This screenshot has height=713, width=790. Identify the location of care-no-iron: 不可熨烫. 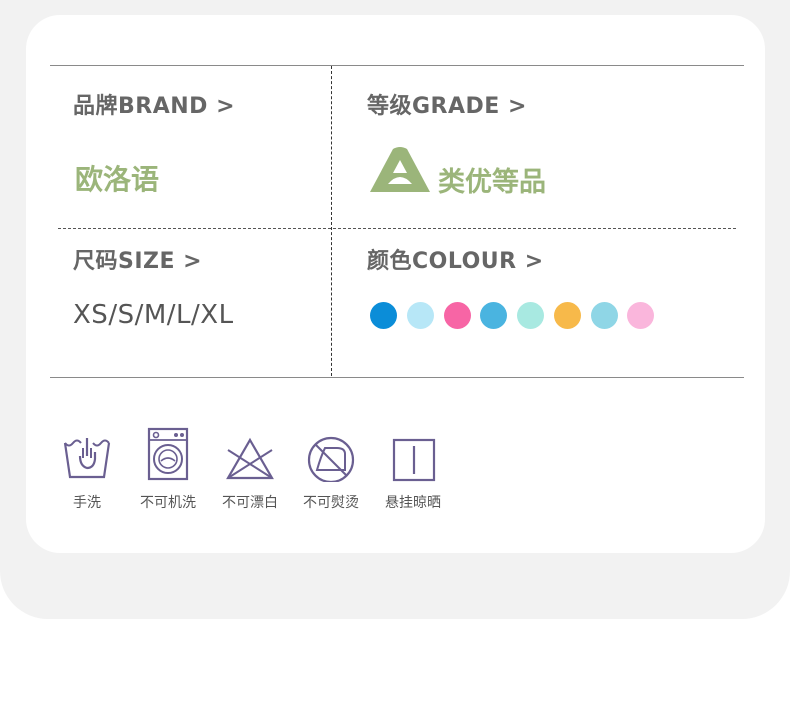
(331, 468).